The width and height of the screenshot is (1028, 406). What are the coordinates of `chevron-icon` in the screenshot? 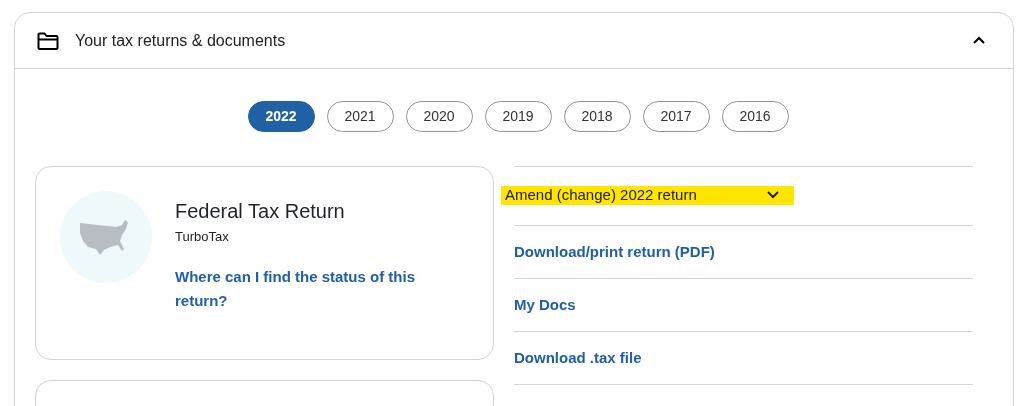 It's located at (773, 195).